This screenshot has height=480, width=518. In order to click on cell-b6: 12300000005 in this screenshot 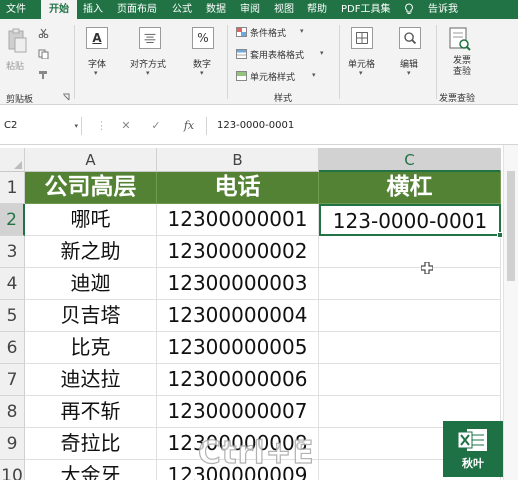, I will do `click(238, 348)`.